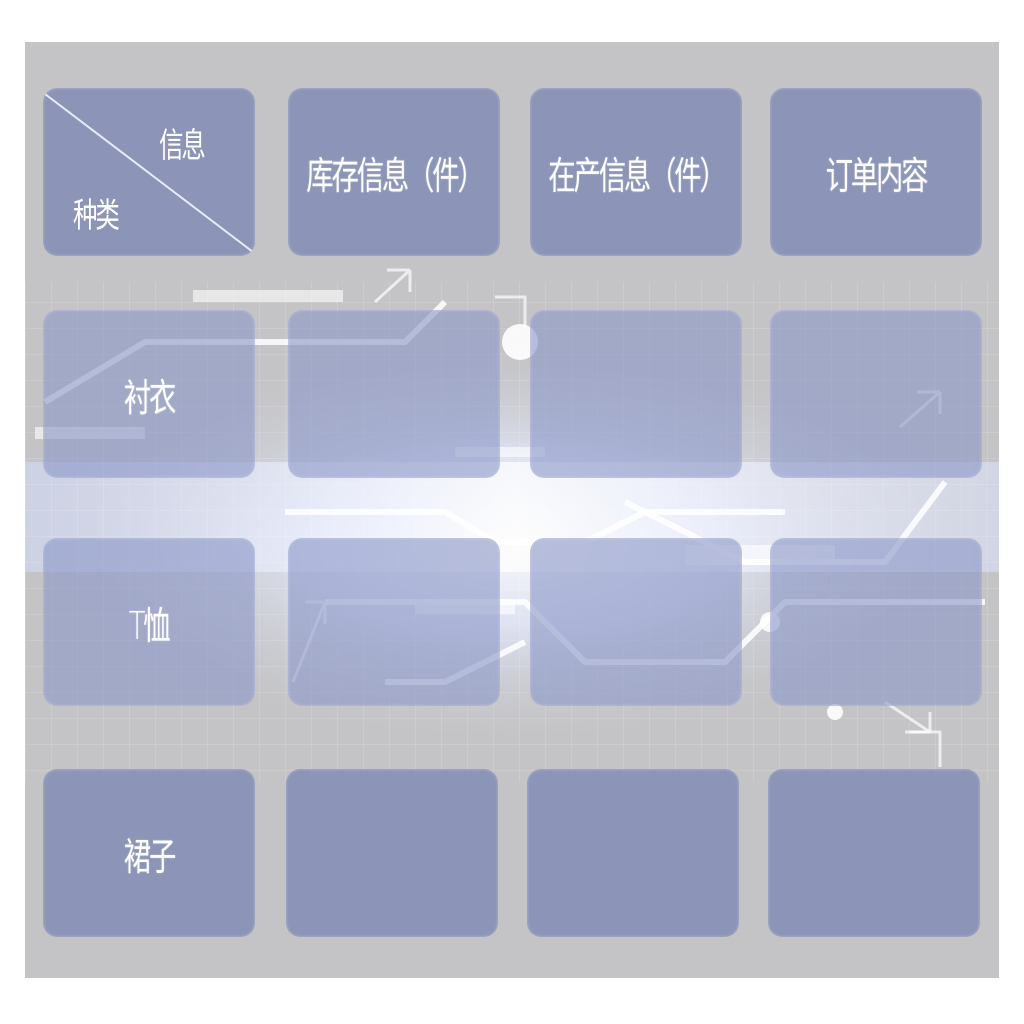  What do you see at coordinates (395, 175) in the screenshot?
I see `header-label: 库存信息（件）` at bounding box center [395, 175].